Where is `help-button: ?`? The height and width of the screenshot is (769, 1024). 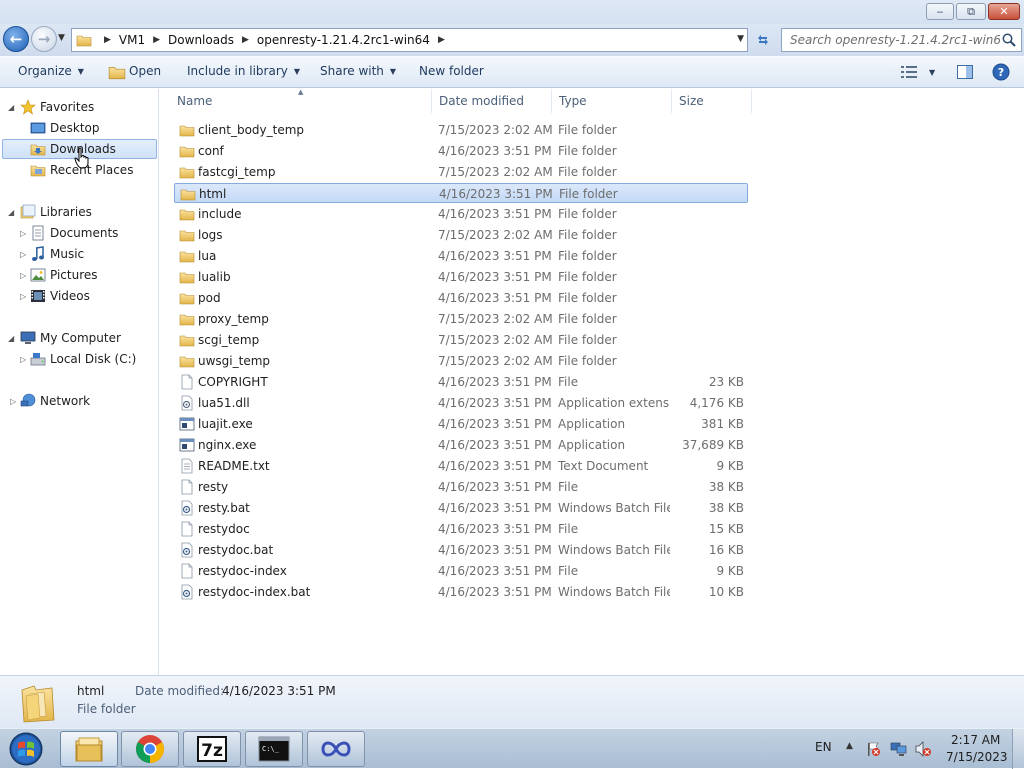 help-button: ? is located at coordinates (1001, 72).